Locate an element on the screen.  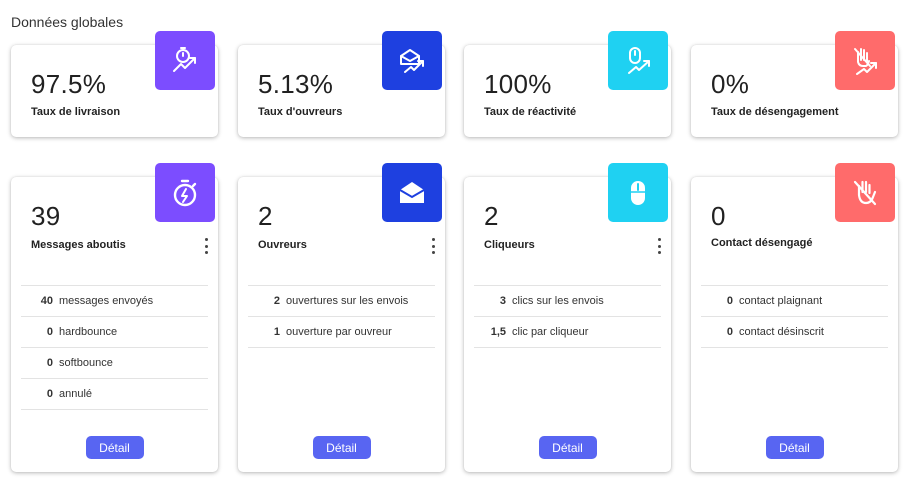
list-item: 2 ouvertures sur les envois is located at coordinates (341, 300).